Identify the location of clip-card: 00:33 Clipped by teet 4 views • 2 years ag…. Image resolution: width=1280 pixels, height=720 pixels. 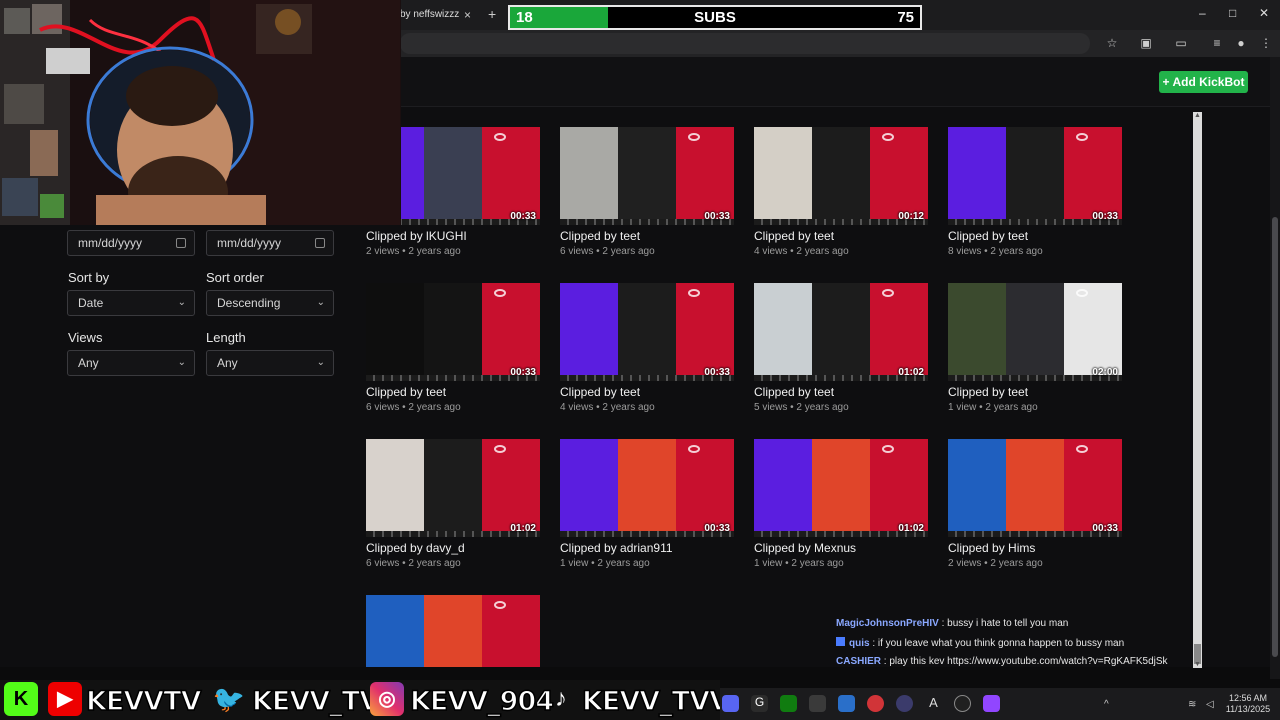
(647, 348).